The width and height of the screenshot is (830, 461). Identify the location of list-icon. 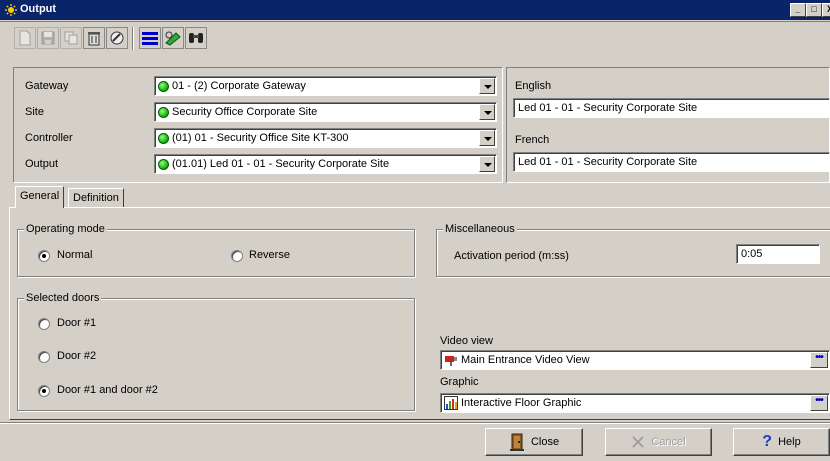
(150, 38).